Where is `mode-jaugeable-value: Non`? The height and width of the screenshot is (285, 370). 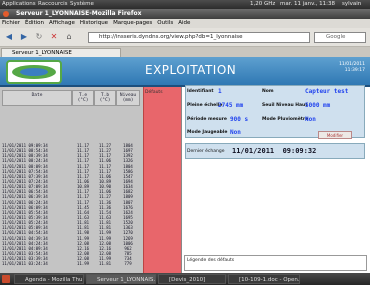 mode-jaugeable-value: Non is located at coordinates (235, 132).